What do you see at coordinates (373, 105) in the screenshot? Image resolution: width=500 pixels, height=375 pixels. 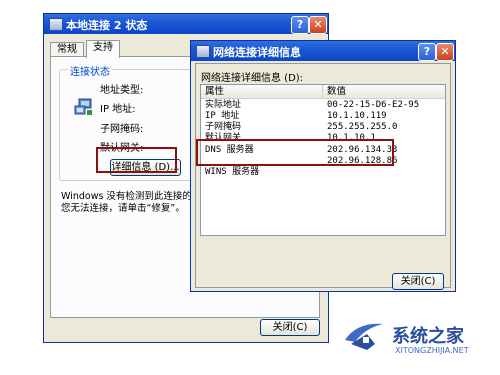 I see `row-value: 00-22-15-D6-E2-95` at bounding box center [373, 105].